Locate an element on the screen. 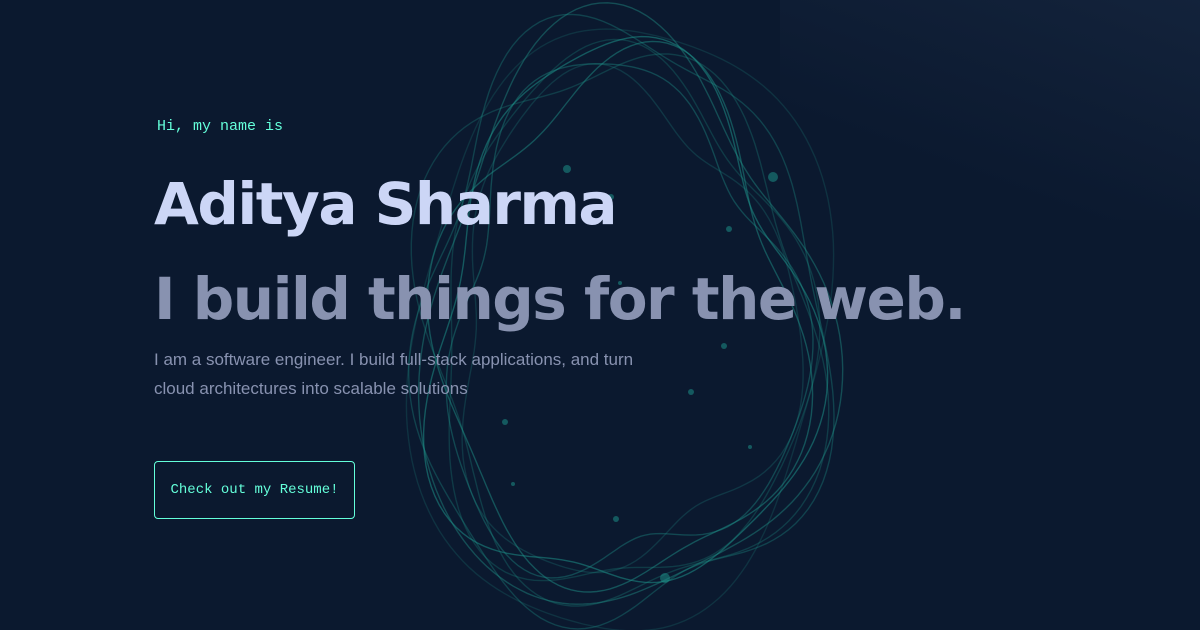  tagline-heading: I build things for the web. is located at coordinates (560, 299).